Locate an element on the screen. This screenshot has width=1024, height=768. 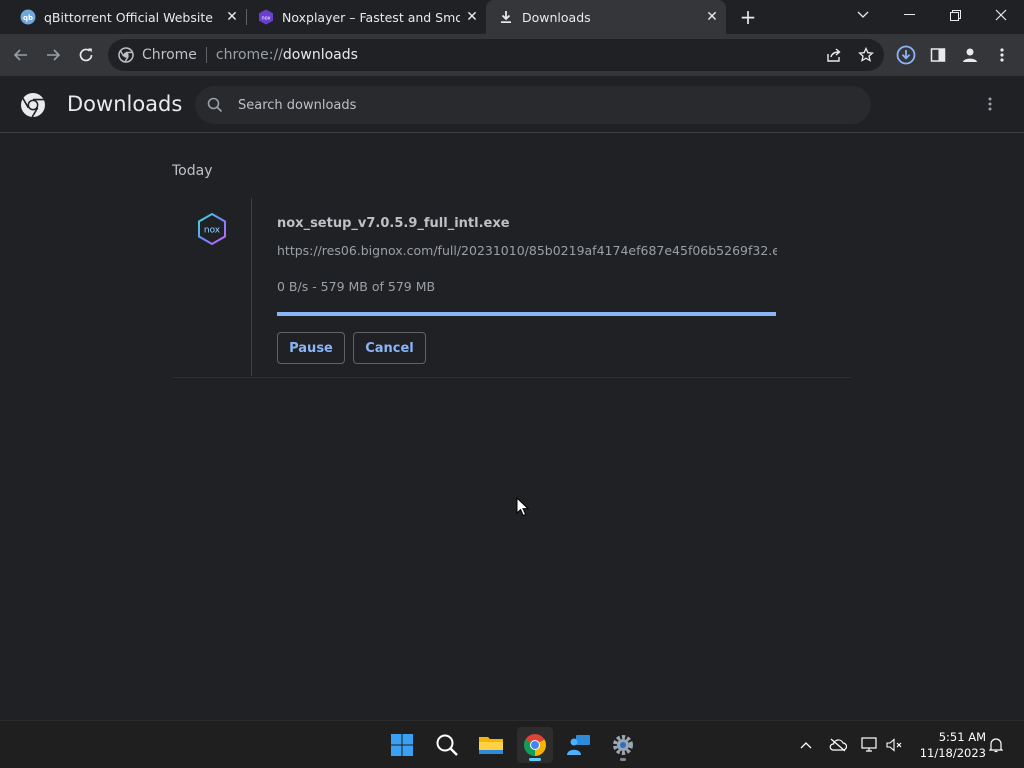
show-hidden-icons-button is located at coordinates (806, 745).